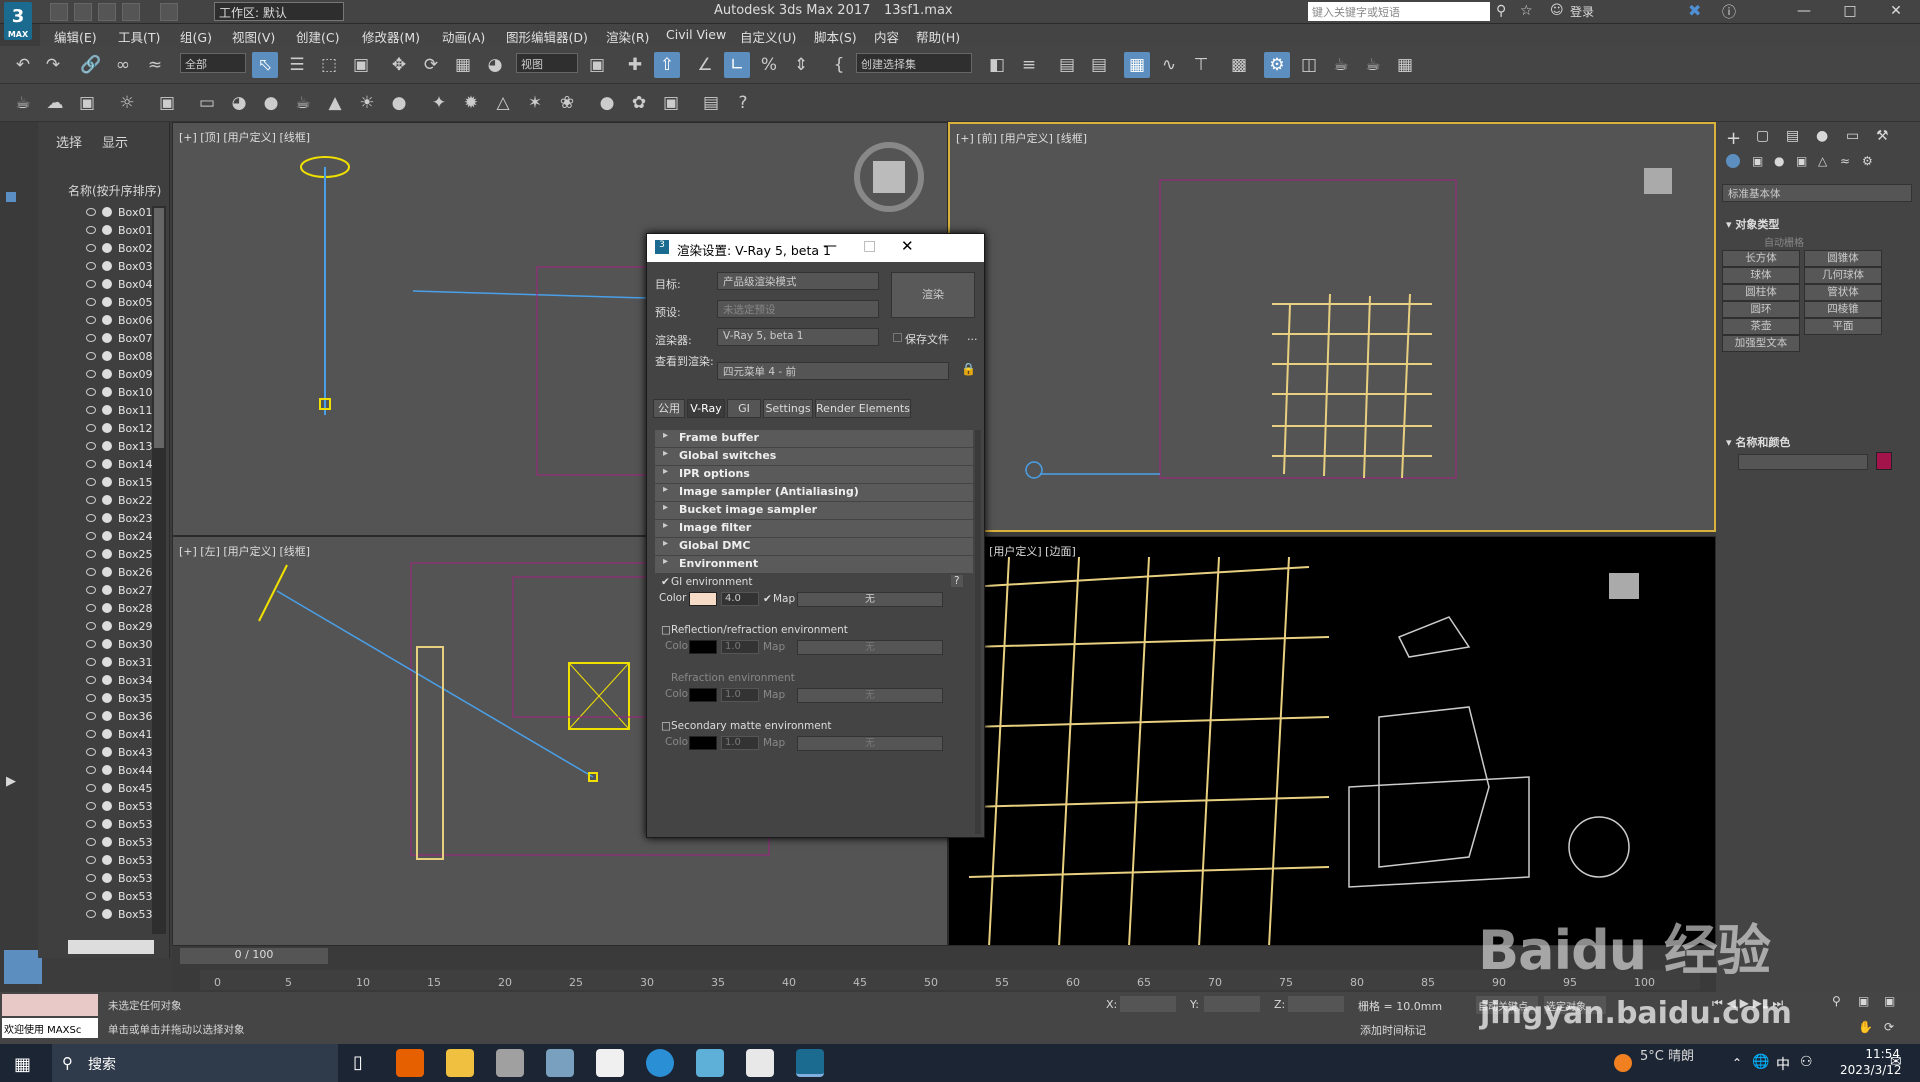  What do you see at coordinates (1843, 258) in the screenshot?
I see `object-type-button: 圆锥体` at bounding box center [1843, 258].